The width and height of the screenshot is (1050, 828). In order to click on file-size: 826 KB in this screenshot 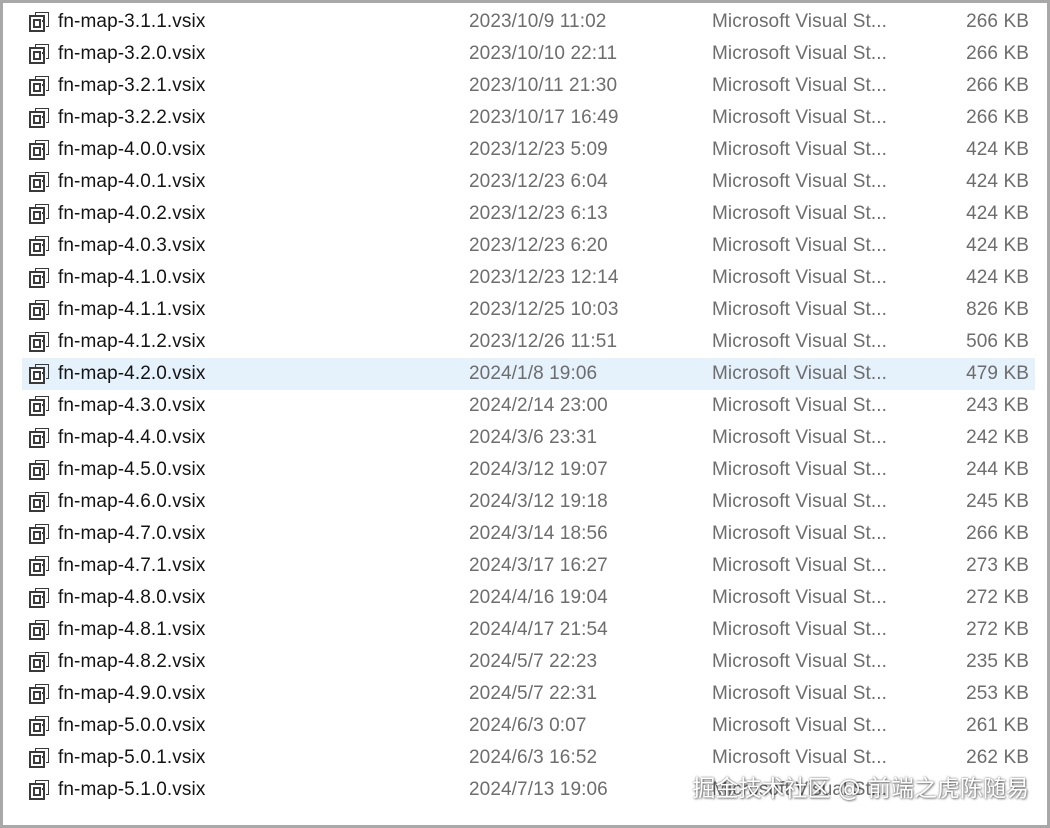, I will do `click(997, 309)`.